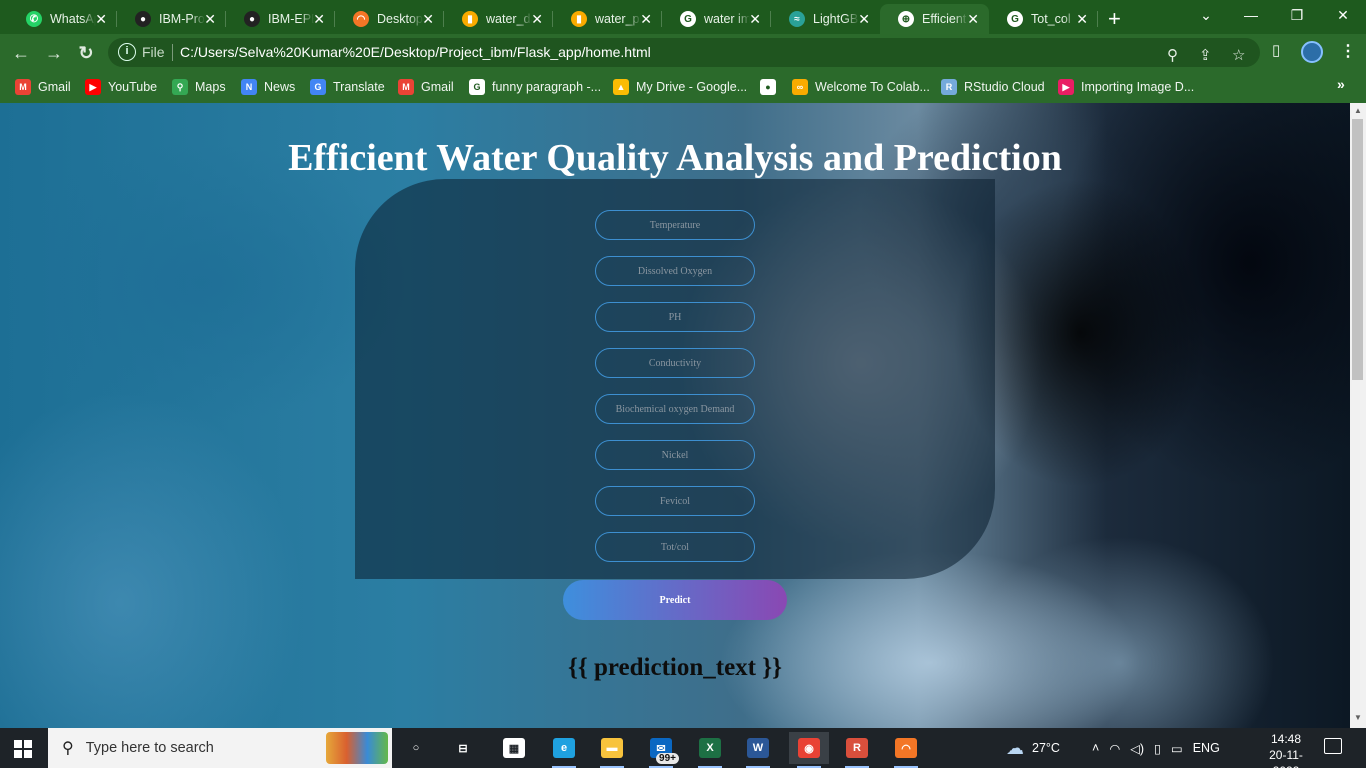 Image resolution: width=1366 pixels, height=768 pixels. What do you see at coordinates (416, 748) in the screenshot?
I see `cortana-icon: ○` at bounding box center [416, 748].